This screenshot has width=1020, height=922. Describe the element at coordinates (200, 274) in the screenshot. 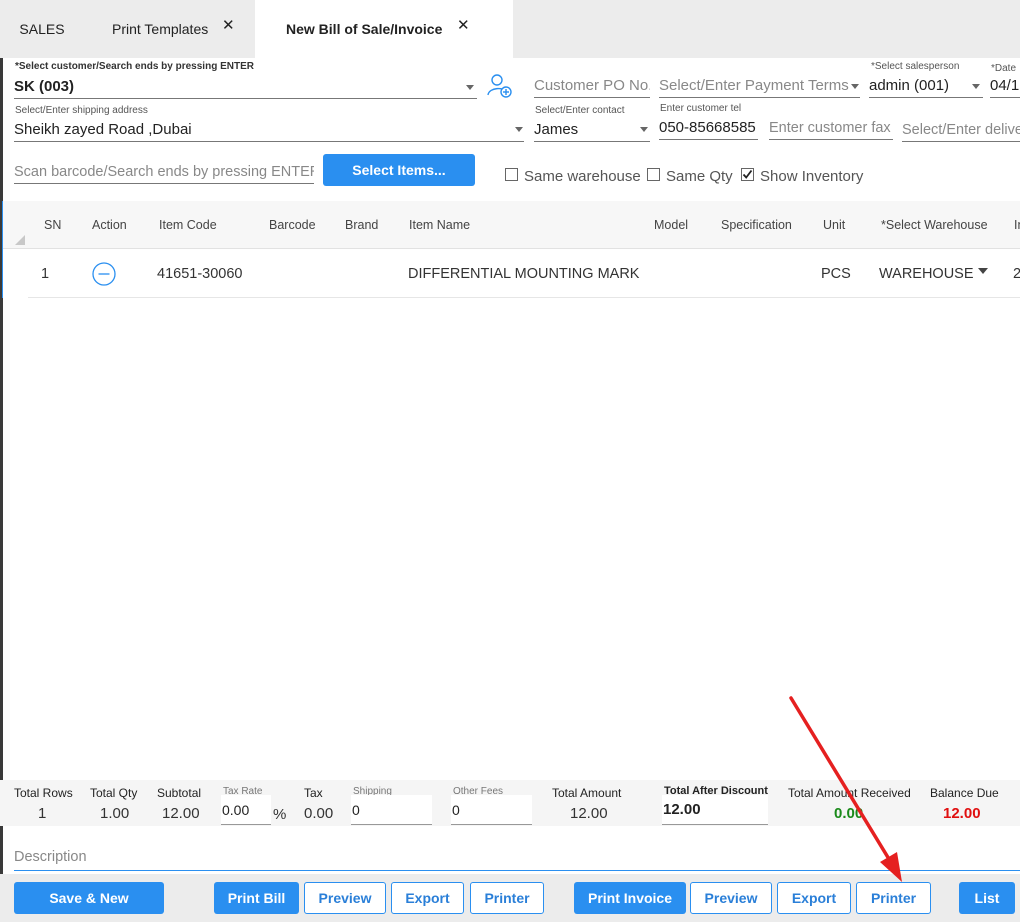

I see `cell-item-code: 41651-30060` at that location.